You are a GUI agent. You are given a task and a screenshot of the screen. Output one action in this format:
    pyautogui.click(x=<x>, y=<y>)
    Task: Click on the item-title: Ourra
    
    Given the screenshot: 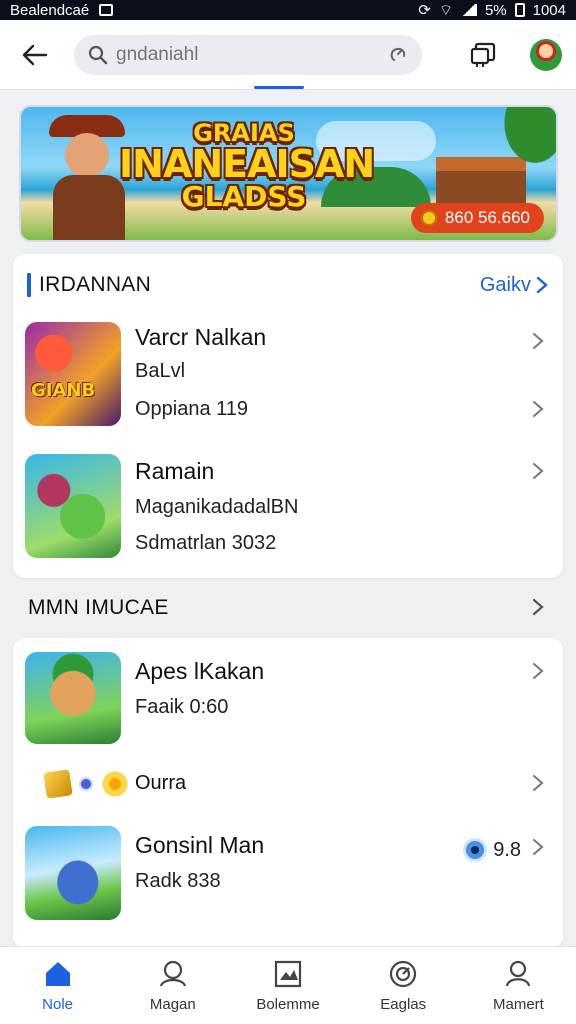 What is the action you would take?
    pyautogui.click(x=161, y=783)
    